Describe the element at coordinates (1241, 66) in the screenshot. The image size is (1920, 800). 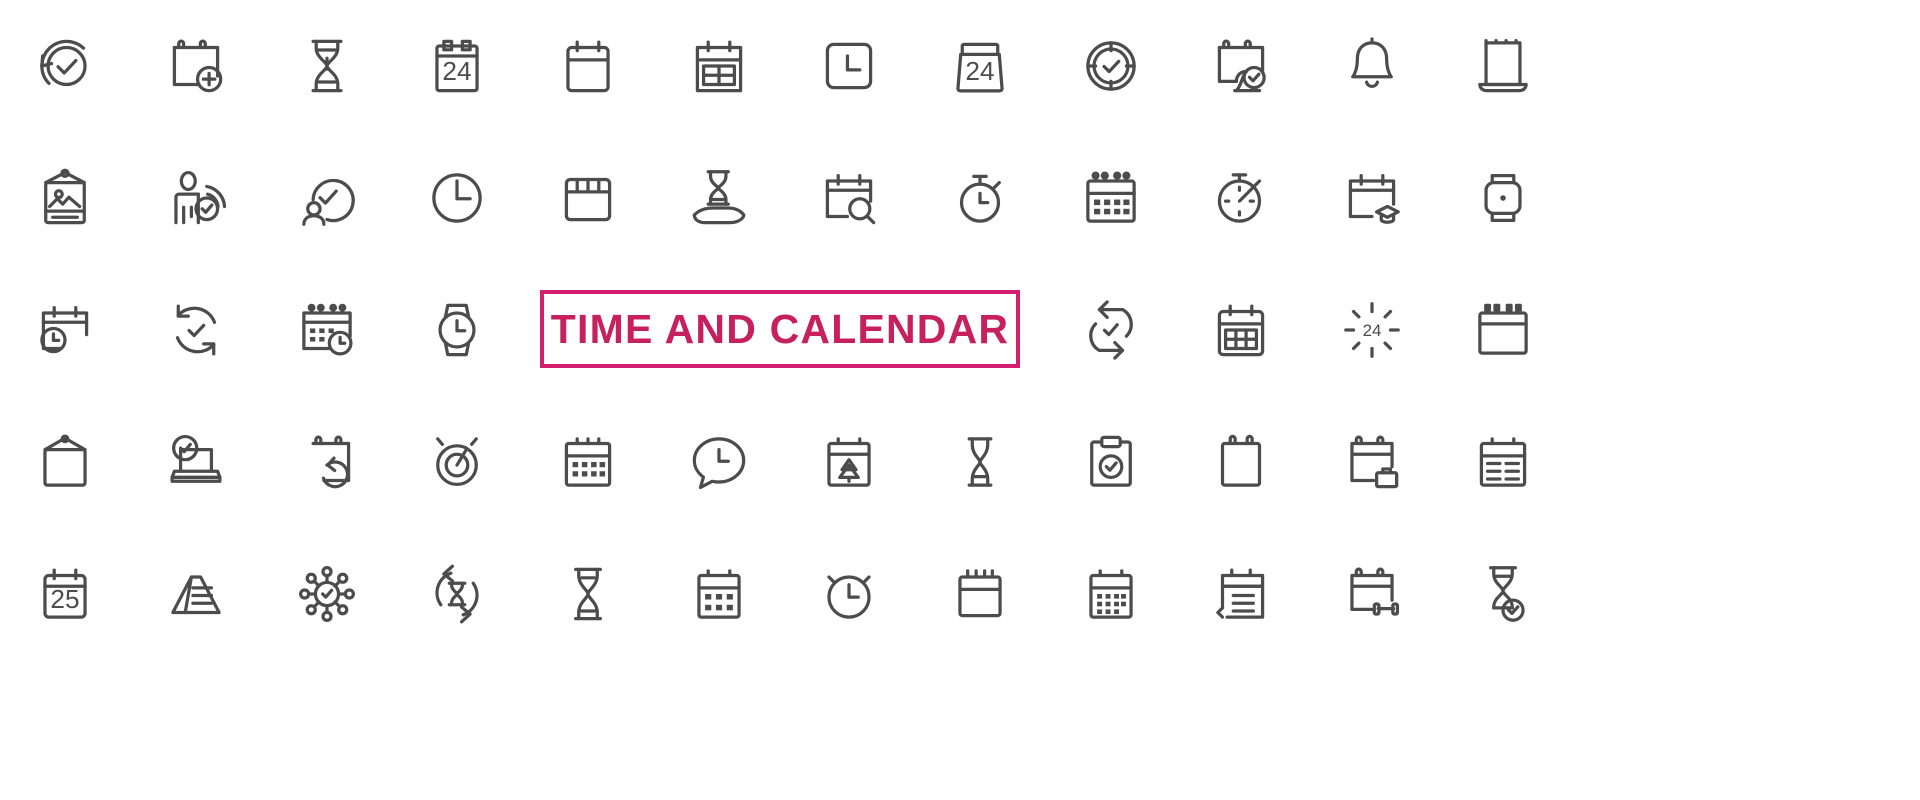
I see `calendar-page-check-icon` at that location.